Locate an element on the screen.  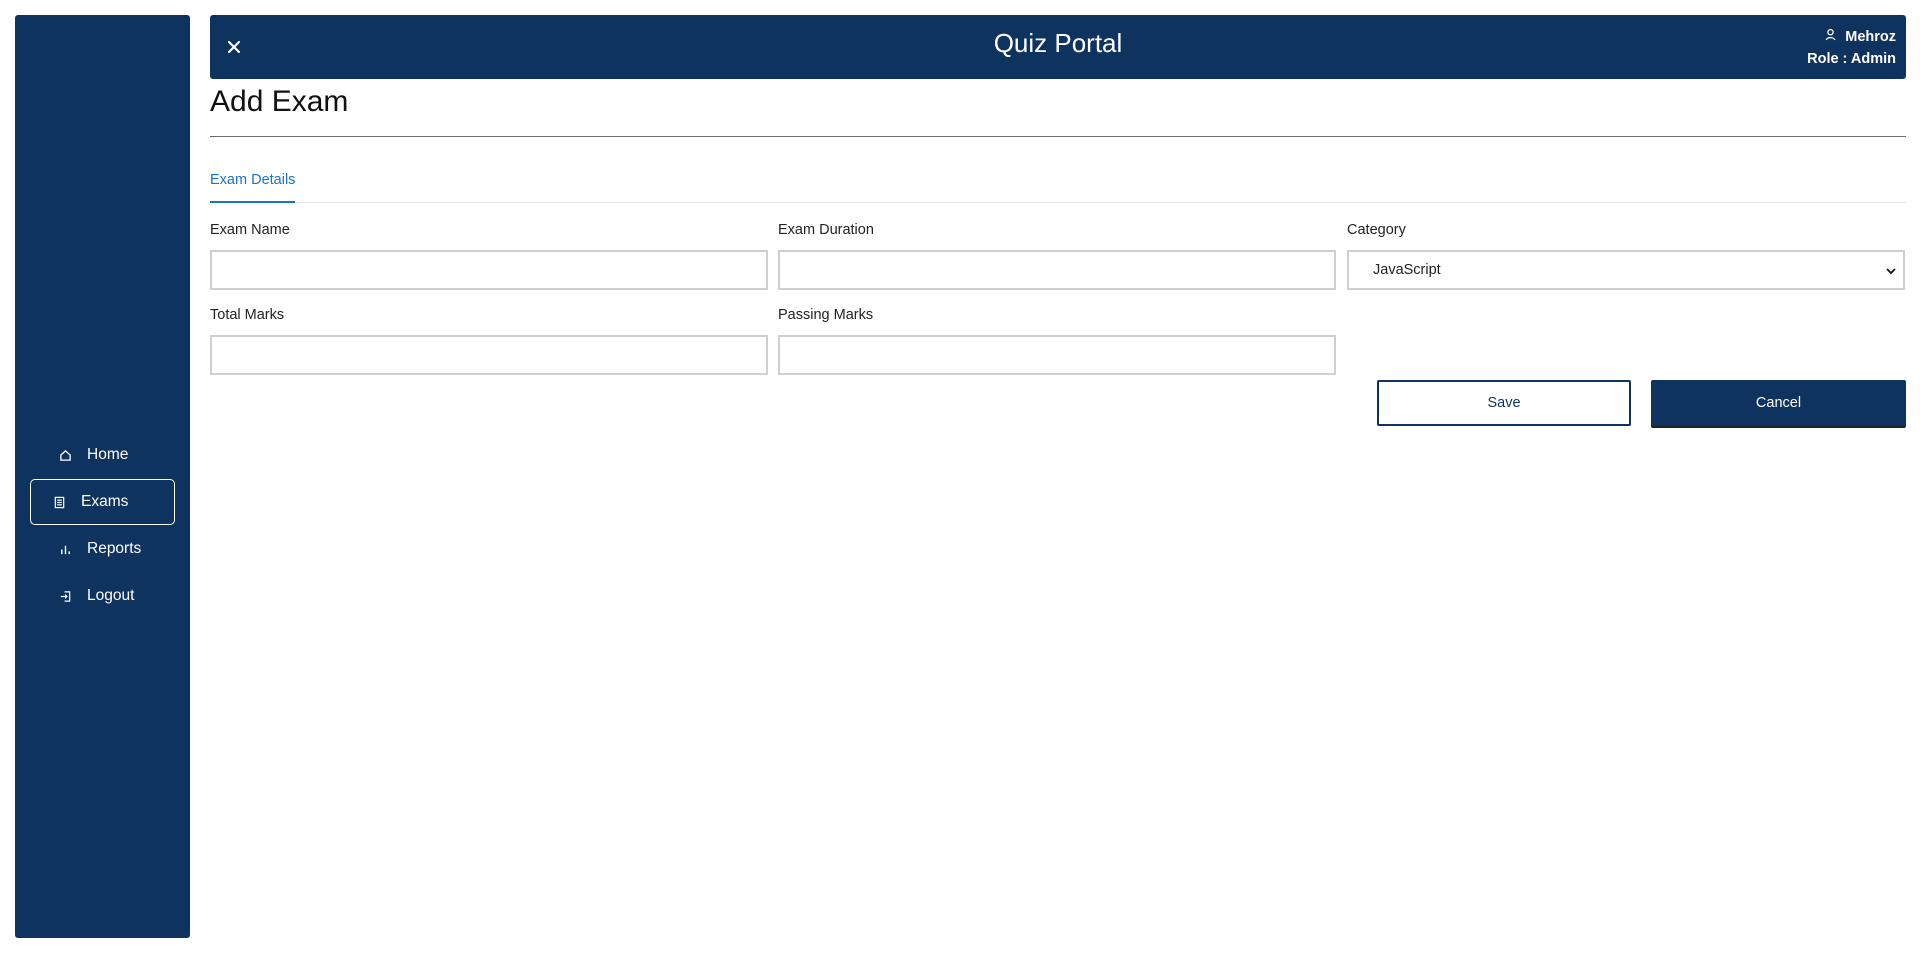
top-bar: Quiz Portal Mehroz Role : Admin is located at coordinates (1058, 47).